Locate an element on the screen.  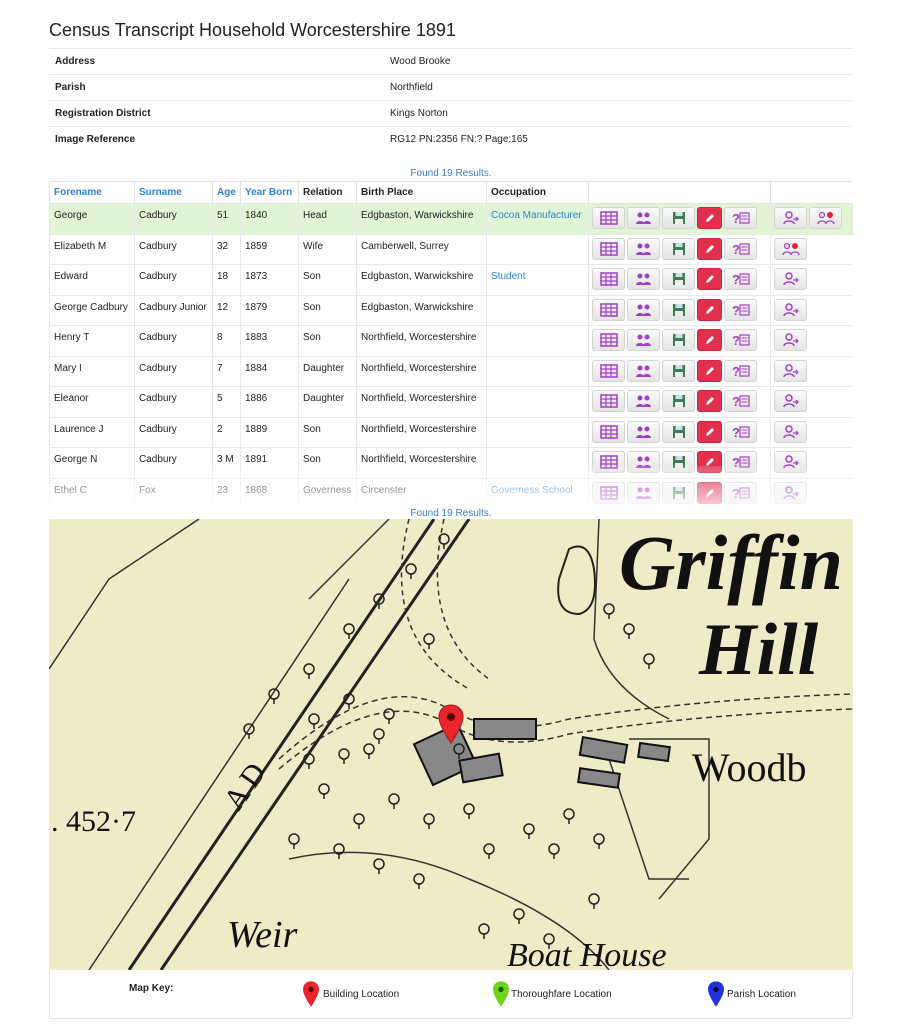
cell-age: 18 is located at coordinates (226, 280).